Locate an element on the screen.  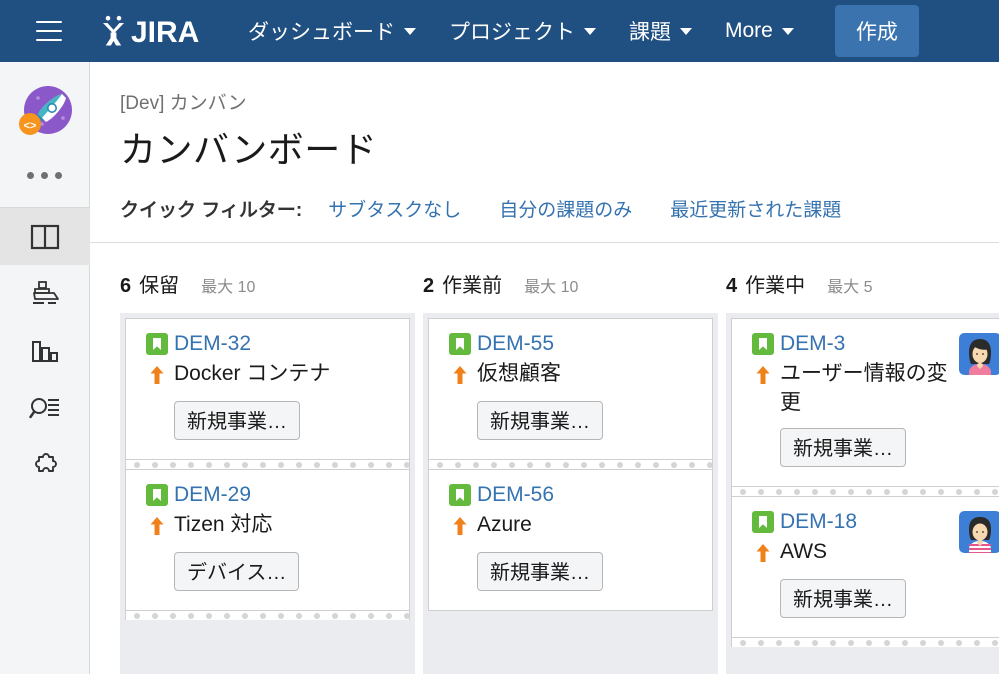
create-button: 作成 is located at coordinates (876, 31).